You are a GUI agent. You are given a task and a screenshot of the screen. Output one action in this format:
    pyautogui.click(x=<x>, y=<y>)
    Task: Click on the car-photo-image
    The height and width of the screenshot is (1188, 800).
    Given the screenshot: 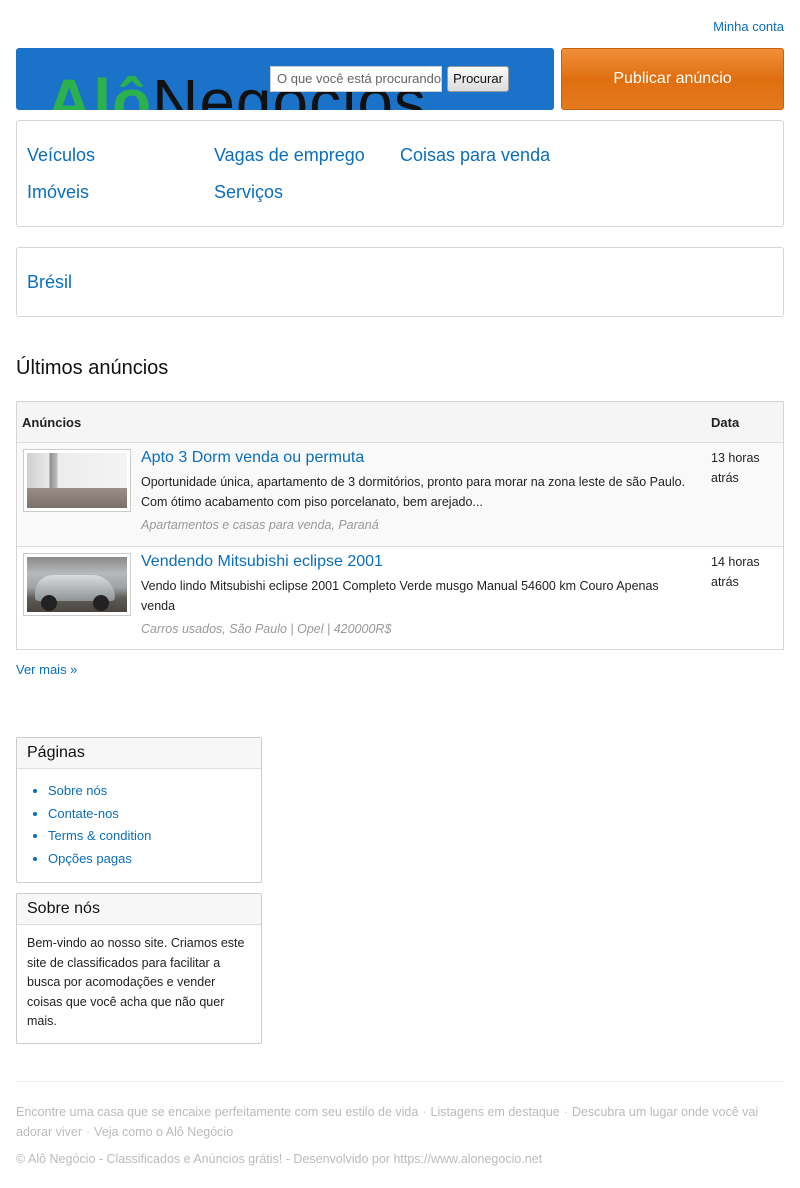 What is the action you would take?
    pyautogui.click(x=77, y=584)
    